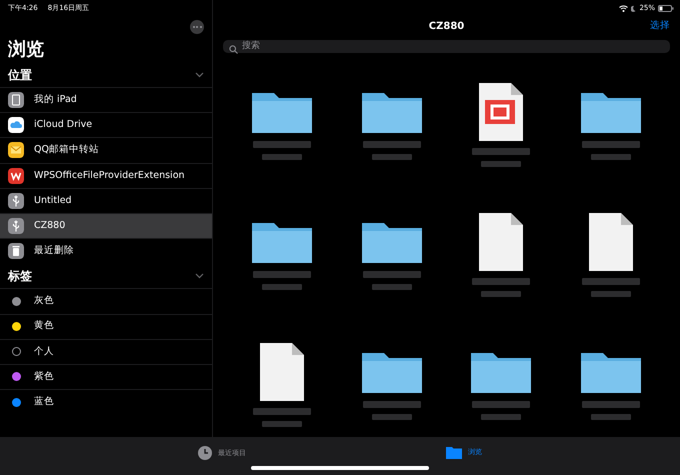 The image size is (680, 475). What do you see at coordinates (106, 99) in the screenshot?
I see `sidebar-item: 我的 iPad` at bounding box center [106, 99].